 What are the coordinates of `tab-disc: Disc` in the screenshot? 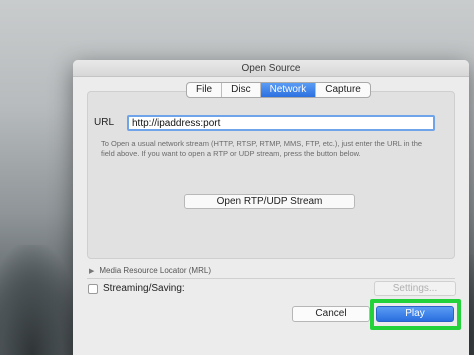 It's located at (241, 90).